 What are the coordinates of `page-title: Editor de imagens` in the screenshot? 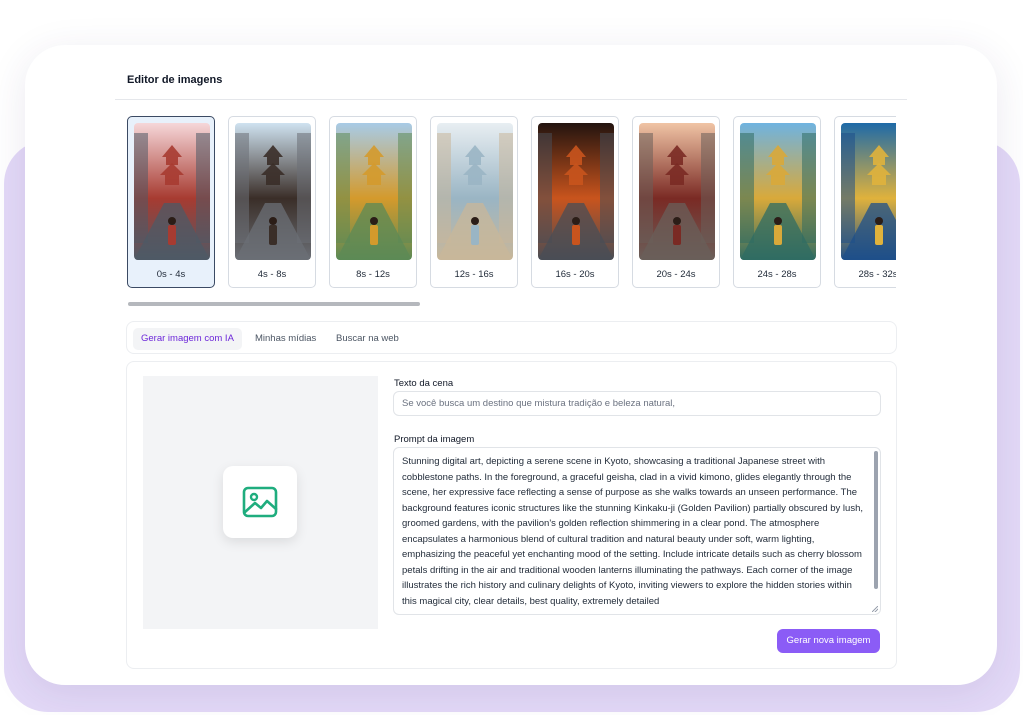 It's located at (175, 80).